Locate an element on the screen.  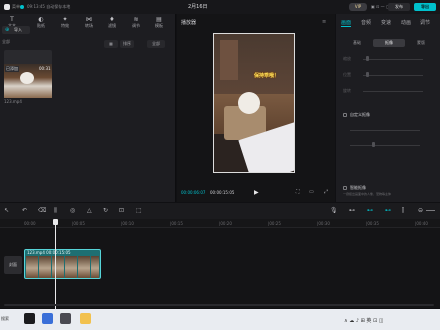
play-icon: ▶ is located at coordinates (256, 192).